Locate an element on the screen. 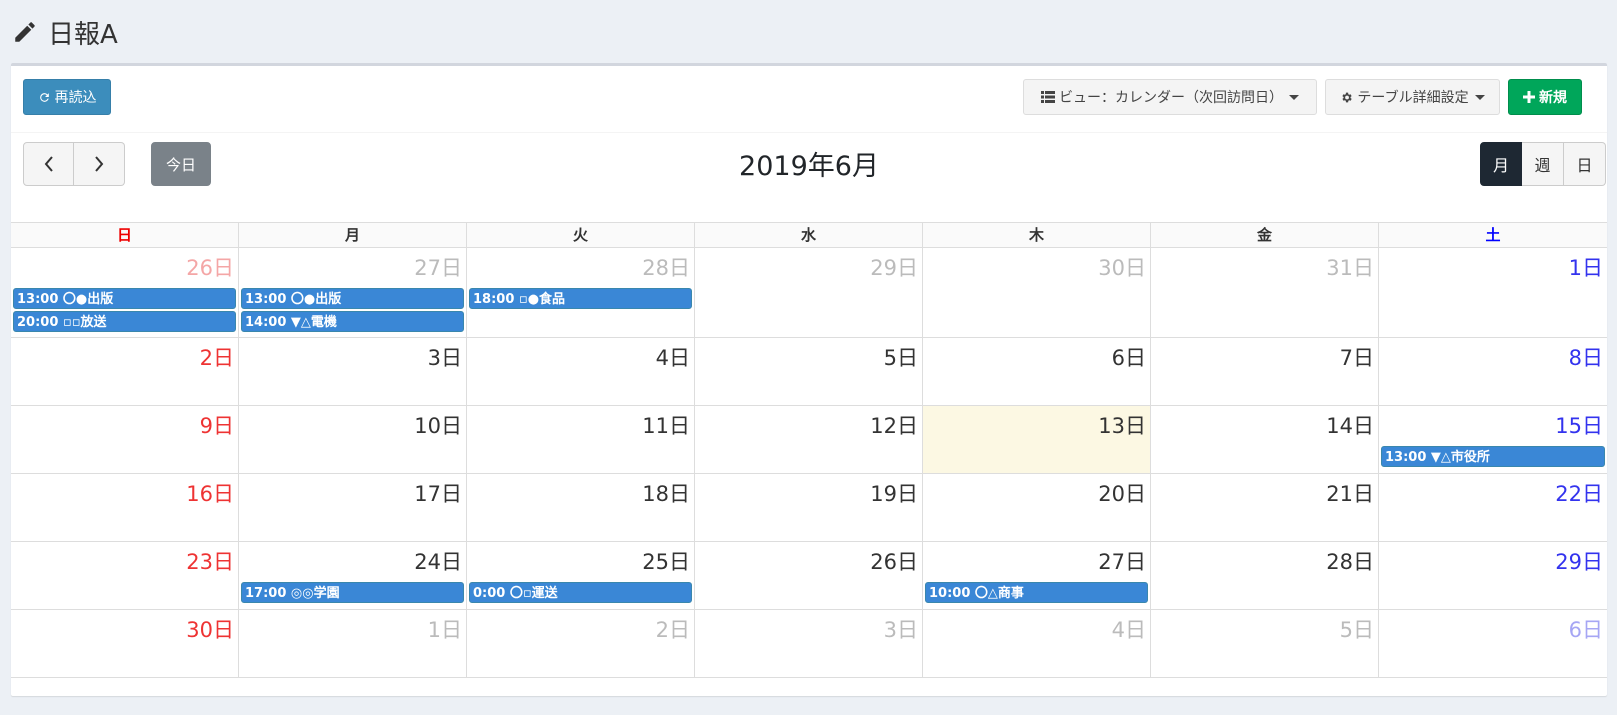  day-cell: 19日 is located at coordinates (809, 507).